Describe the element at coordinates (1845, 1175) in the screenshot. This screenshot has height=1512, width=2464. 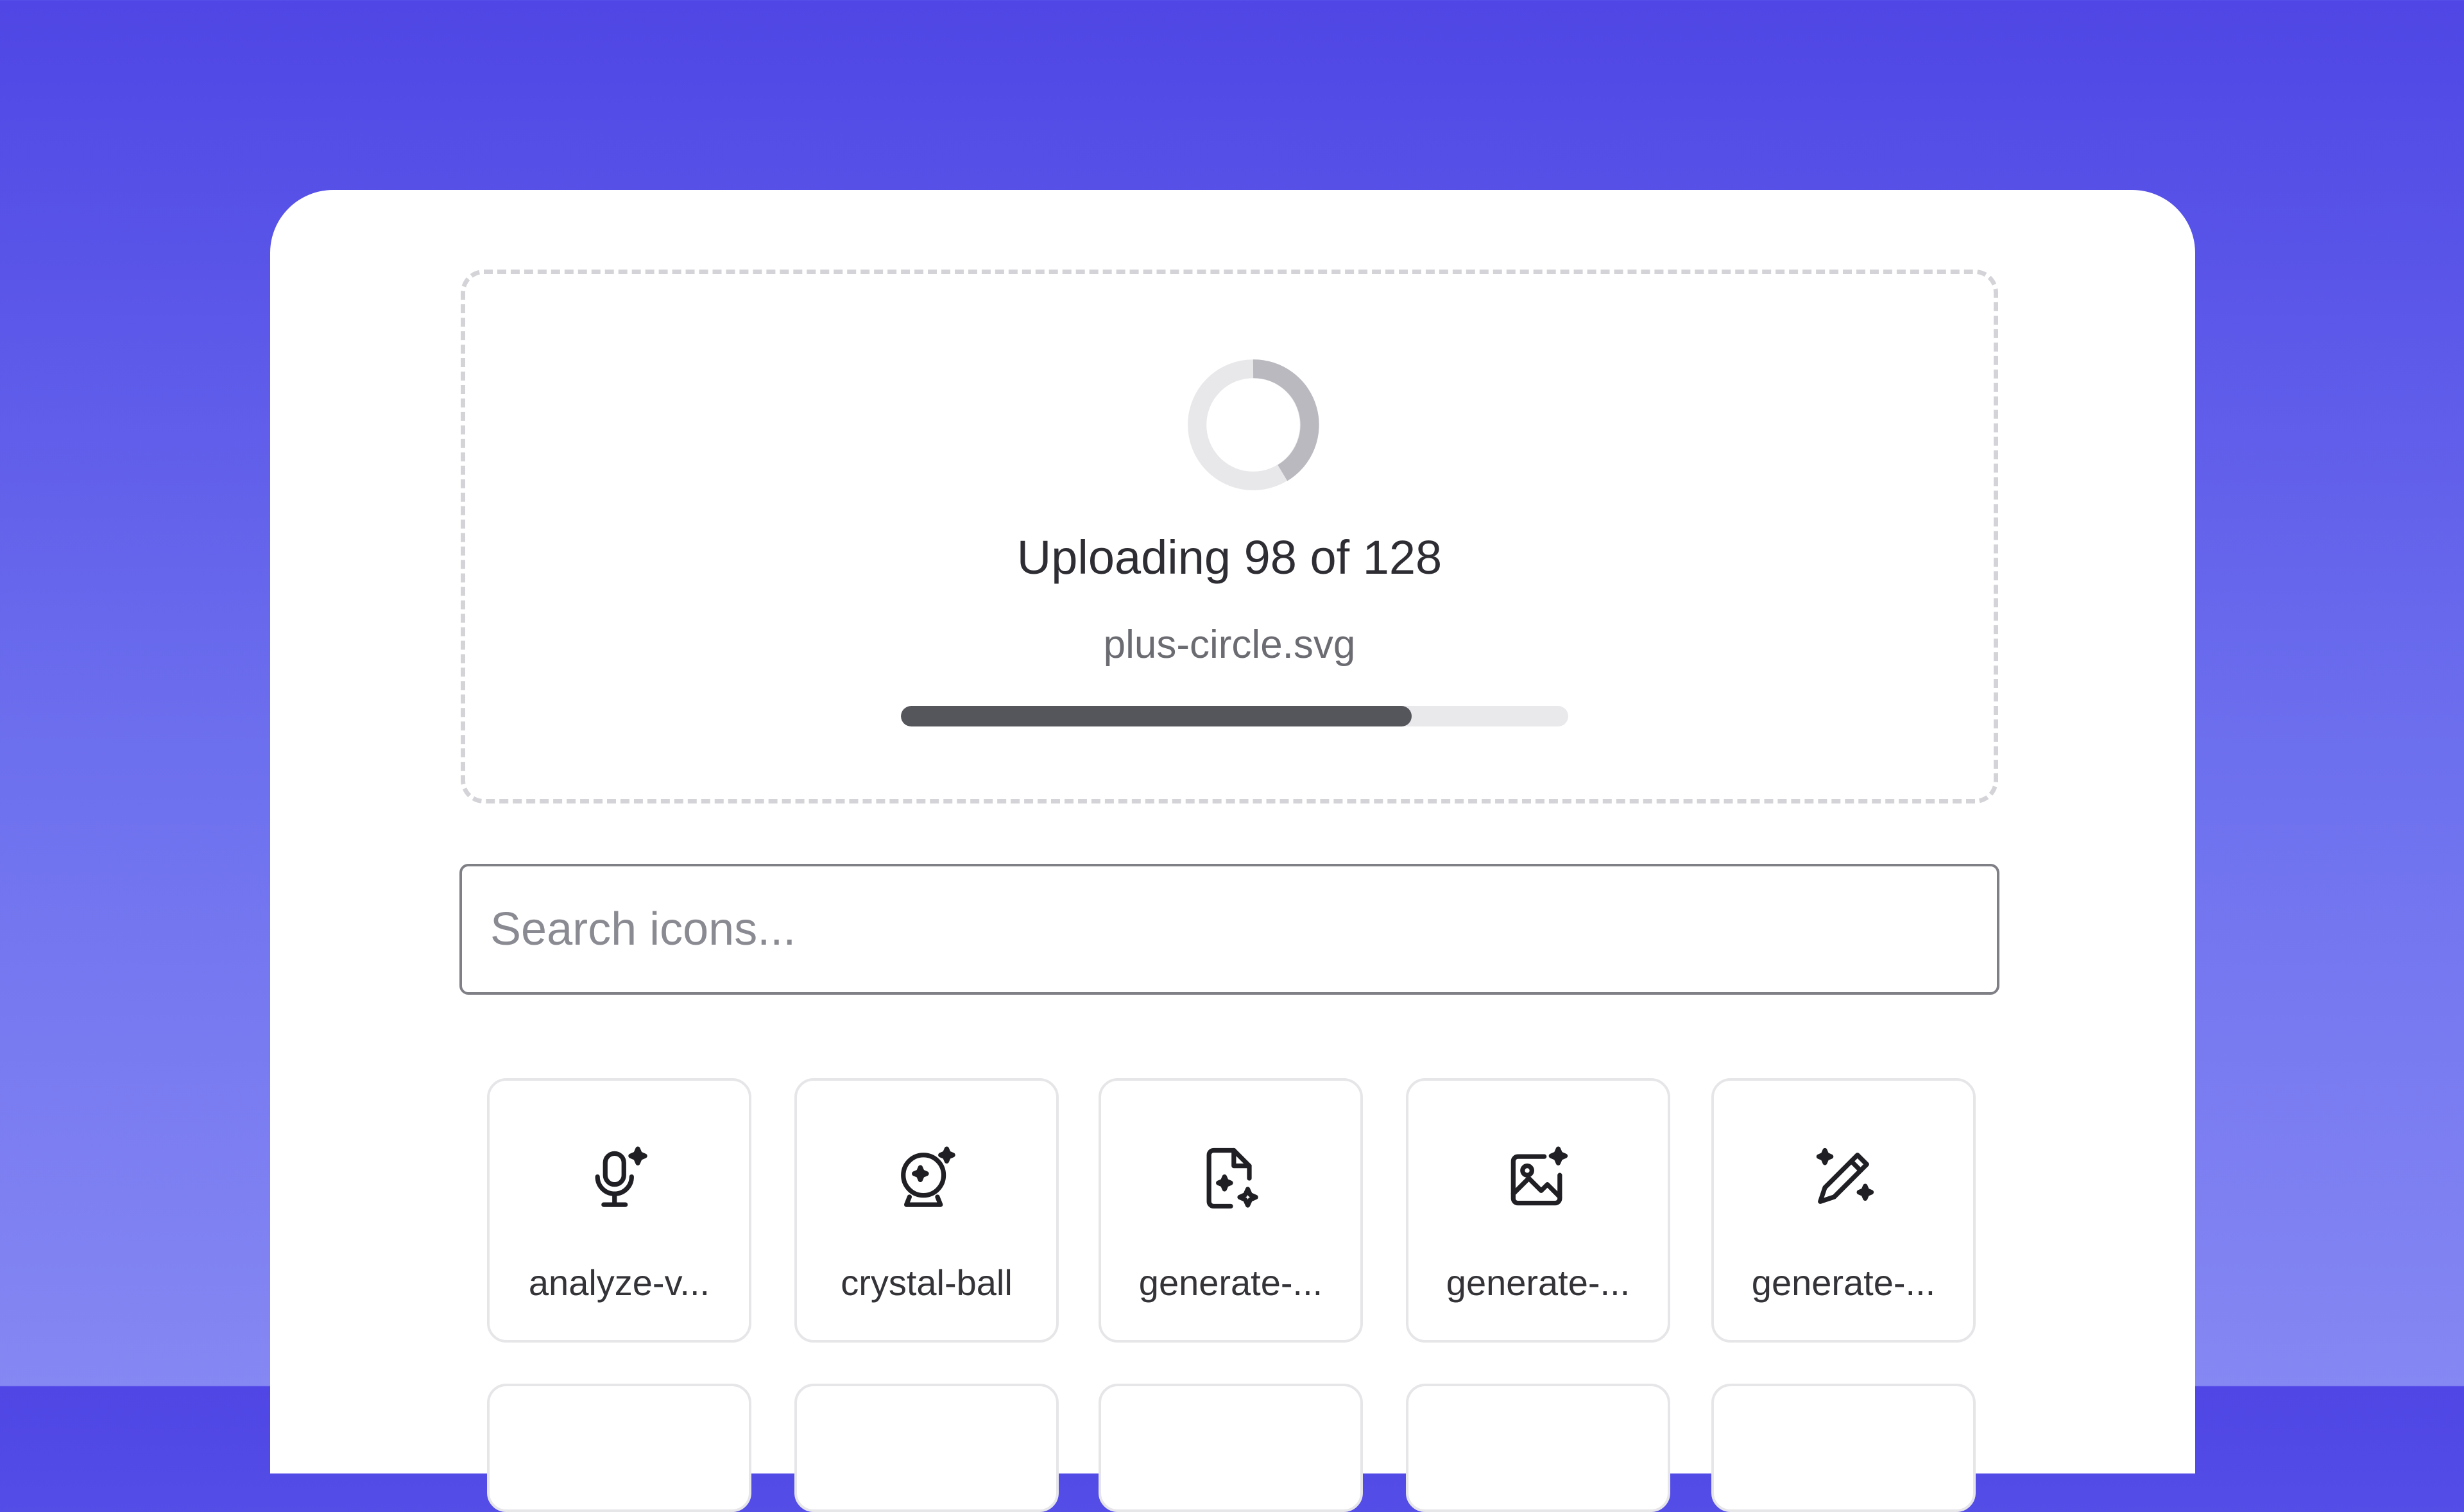
I see `pen-sparkle-icon` at that location.